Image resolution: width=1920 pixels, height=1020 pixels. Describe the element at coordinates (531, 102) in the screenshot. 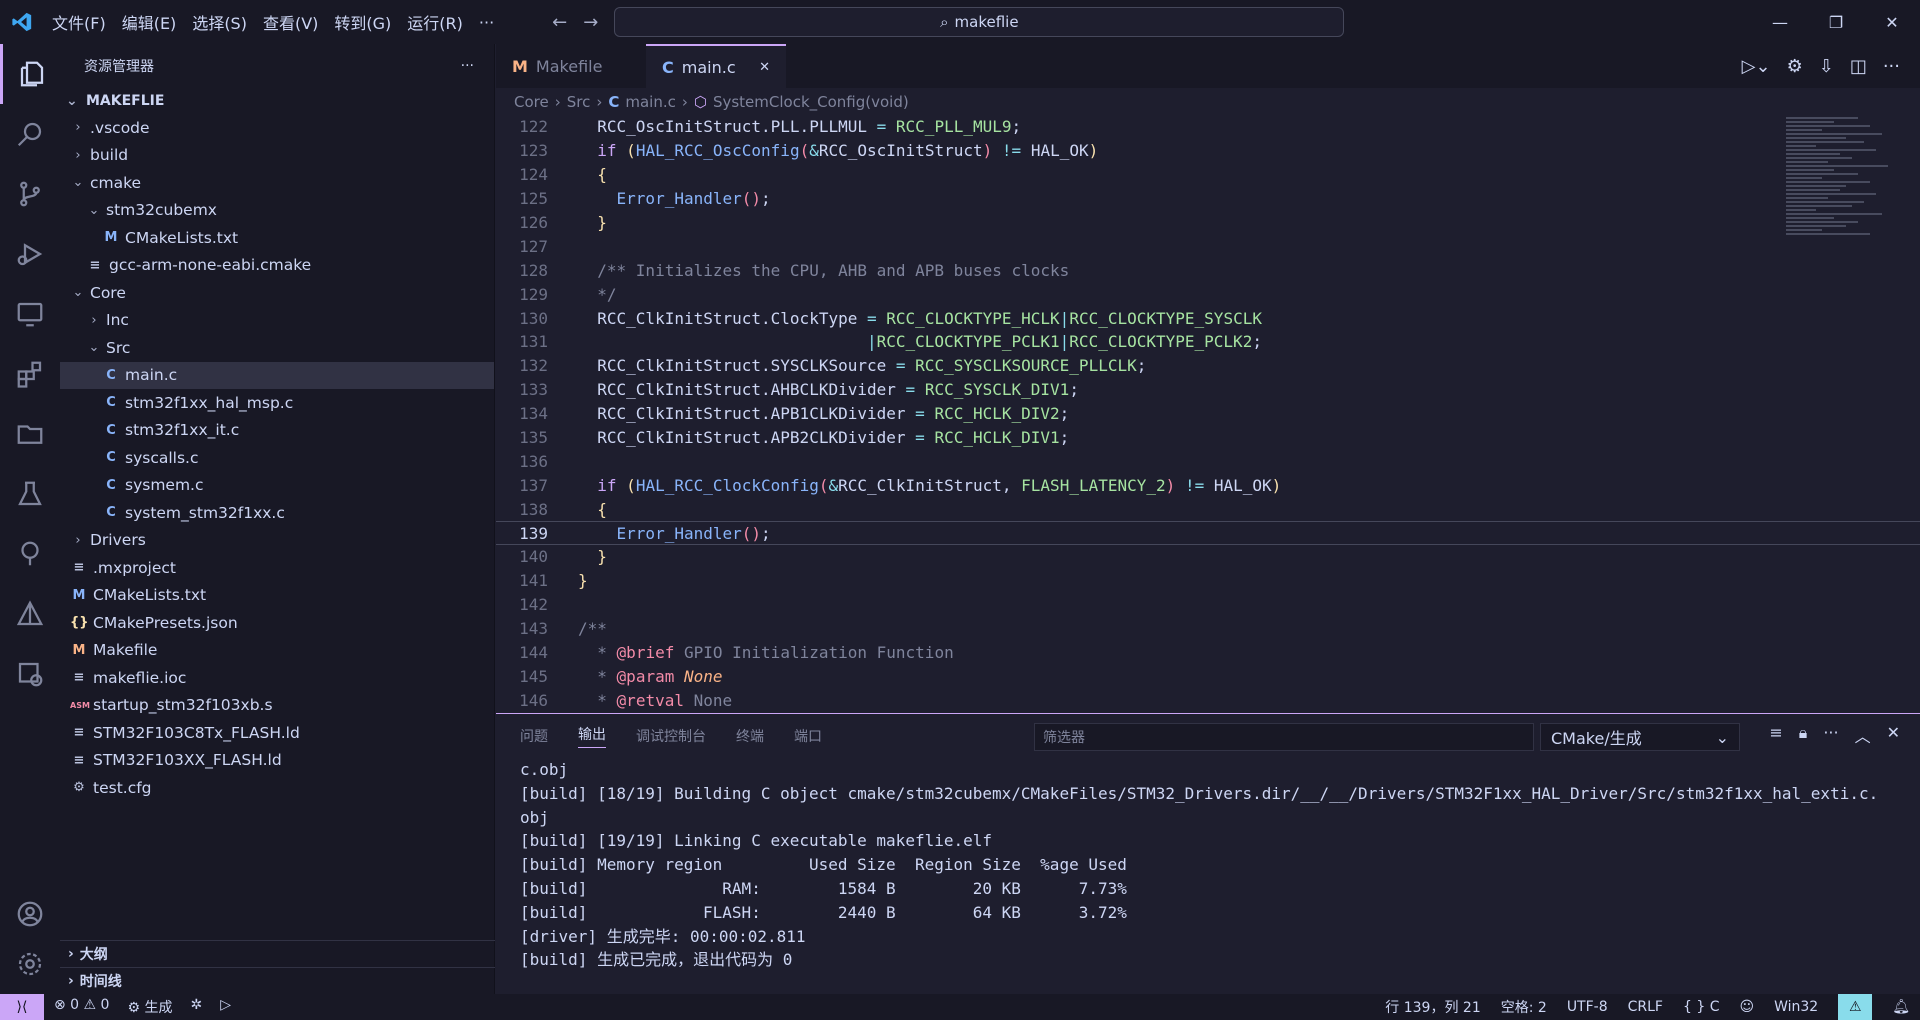

I see `breadcrumb-core: Core` at that location.